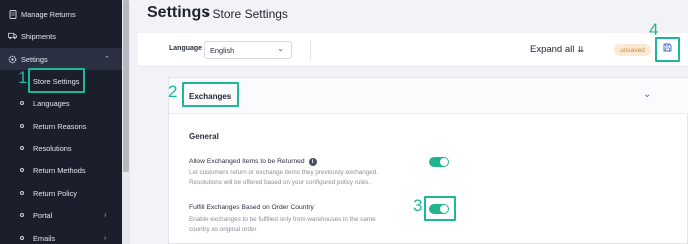 This screenshot has height=244, width=688. Describe the element at coordinates (61, 215) in the screenshot. I see `sidebar-item-portal: Portal ›` at that location.